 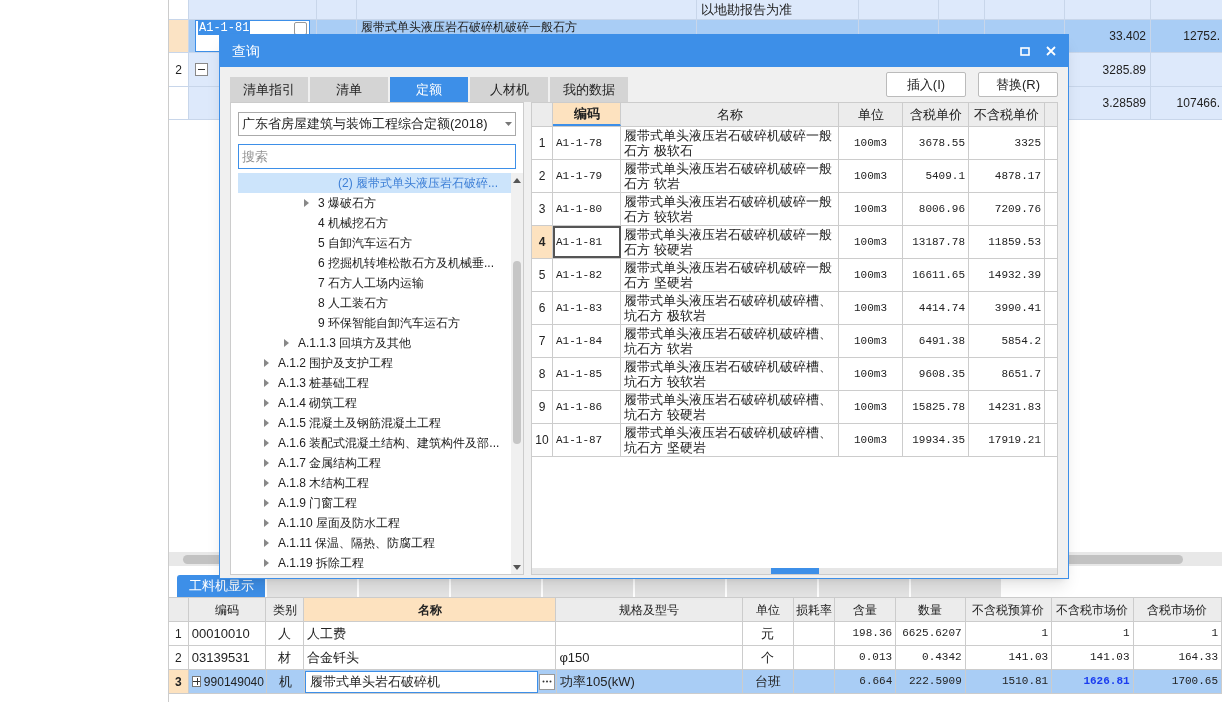 I want to click on table-cell: 0.4342, so click(x=931, y=657).